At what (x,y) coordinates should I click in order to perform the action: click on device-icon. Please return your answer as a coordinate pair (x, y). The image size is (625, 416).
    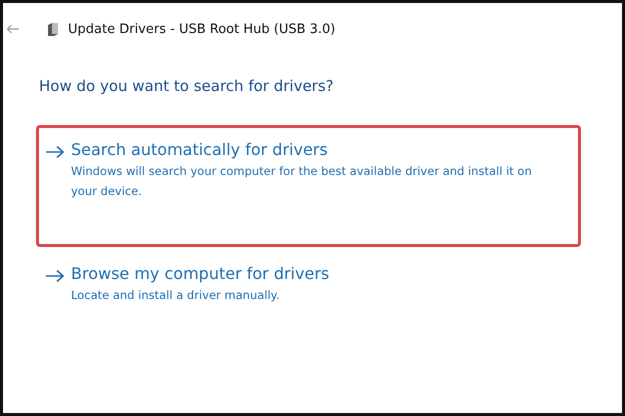
    Looking at the image, I should click on (53, 29).